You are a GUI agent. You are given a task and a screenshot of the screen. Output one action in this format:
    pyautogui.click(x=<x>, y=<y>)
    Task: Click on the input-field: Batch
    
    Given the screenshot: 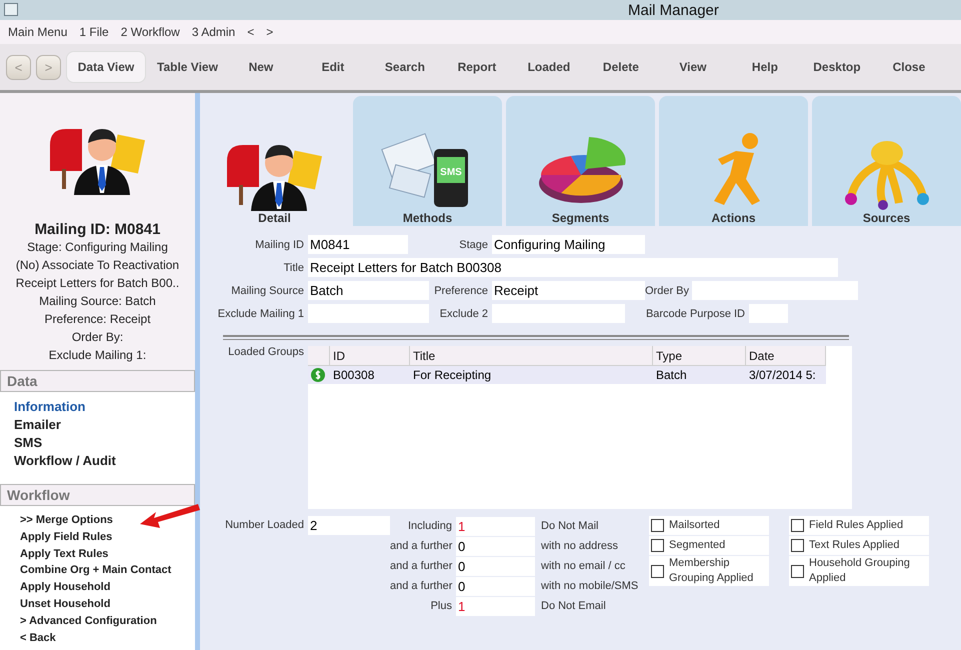 What is the action you would take?
    pyautogui.click(x=368, y=290)
    